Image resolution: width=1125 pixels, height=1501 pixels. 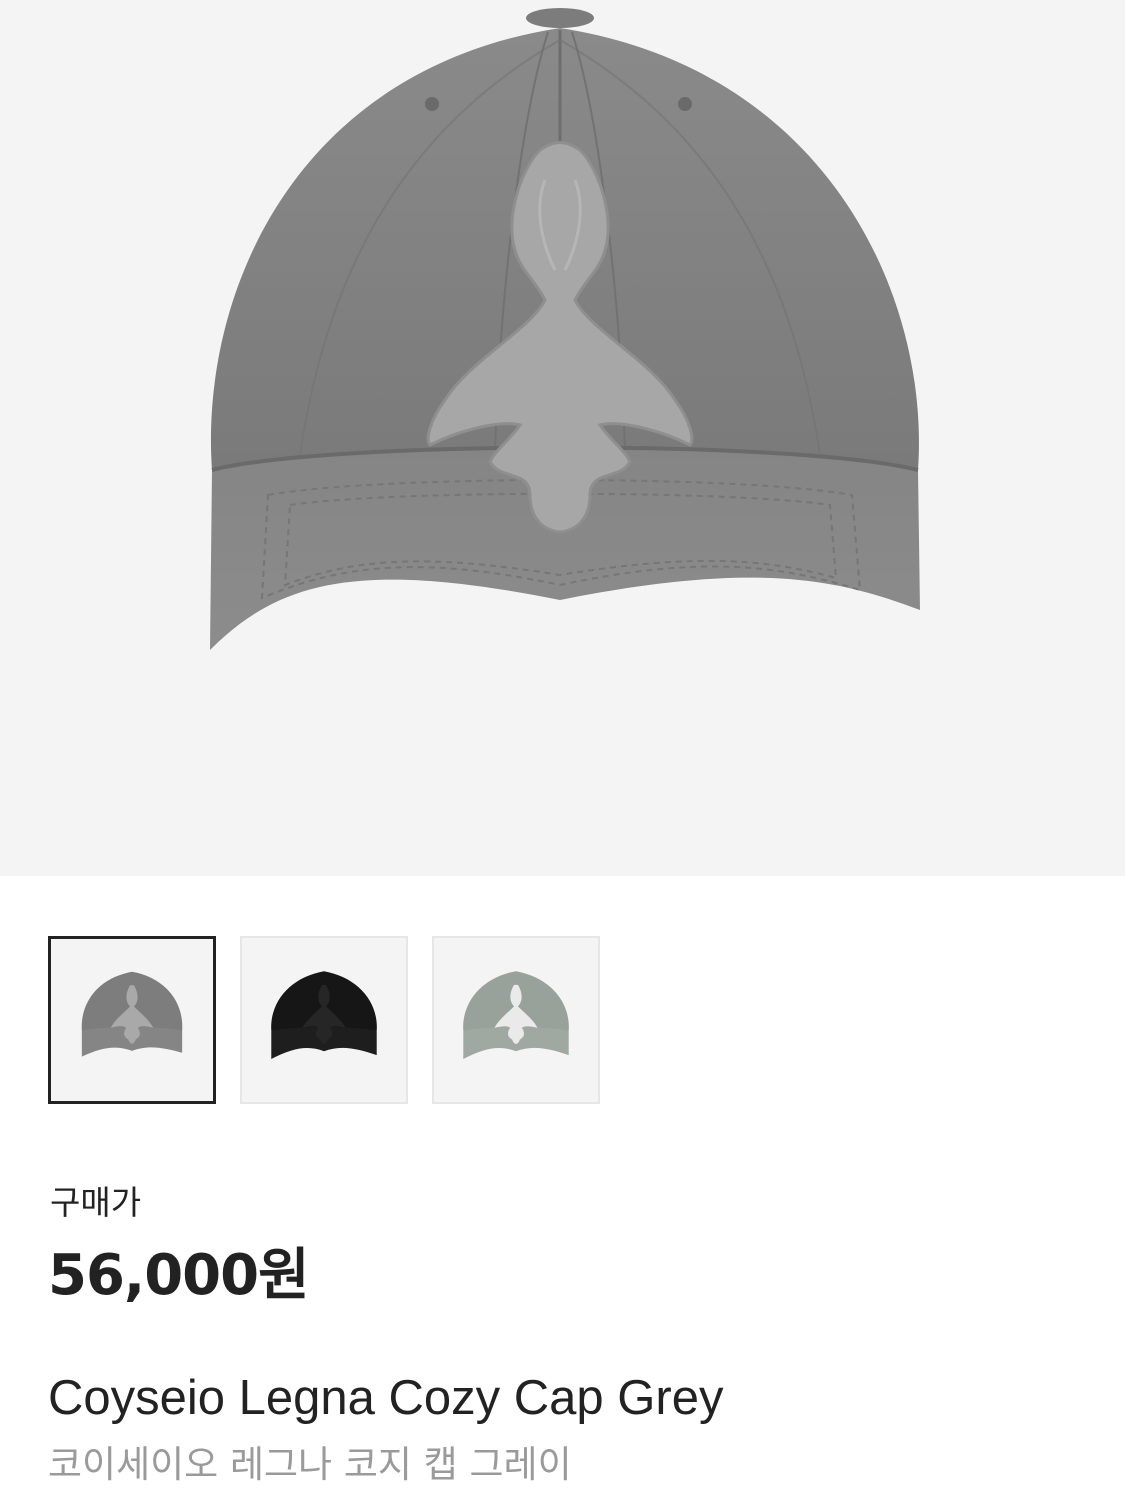 What do you see at coordinates (132, 1014) in the screenshot?
I see `grey-cap-photo` at bounding box center [132, 1014].